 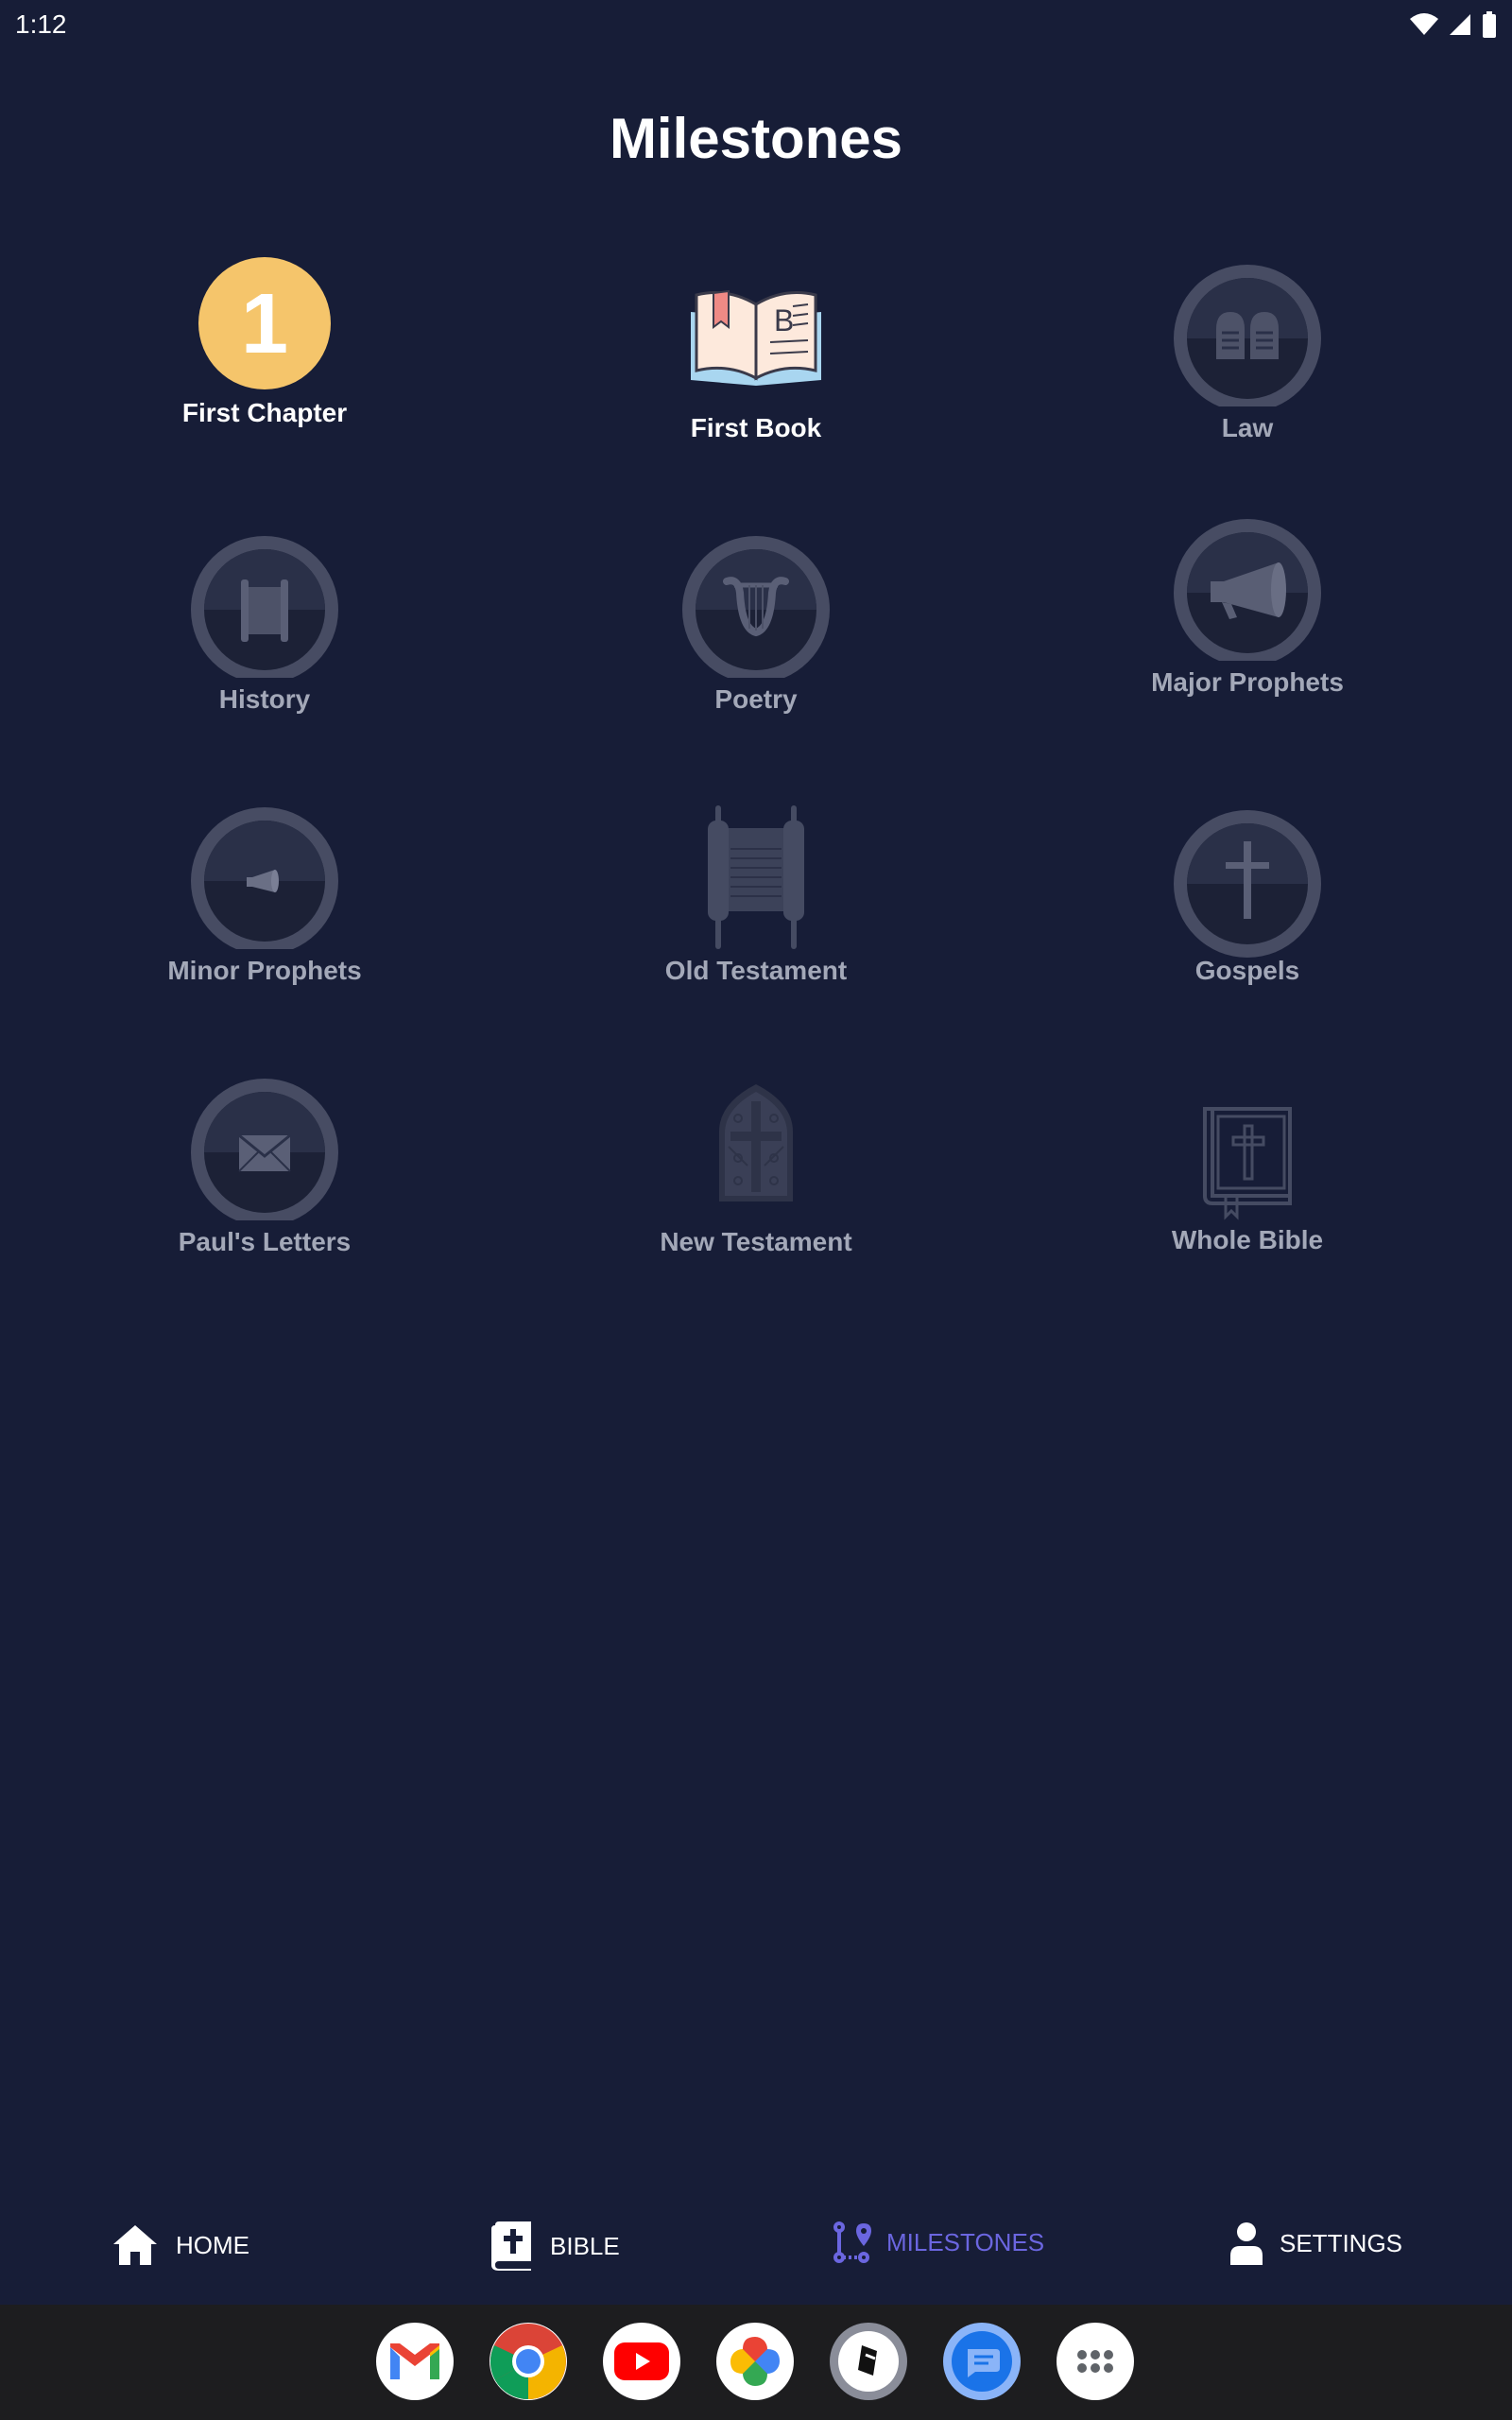 I want to click on milestone-pauls-letters: Paul's Letters, so click(x=264, y=1158).